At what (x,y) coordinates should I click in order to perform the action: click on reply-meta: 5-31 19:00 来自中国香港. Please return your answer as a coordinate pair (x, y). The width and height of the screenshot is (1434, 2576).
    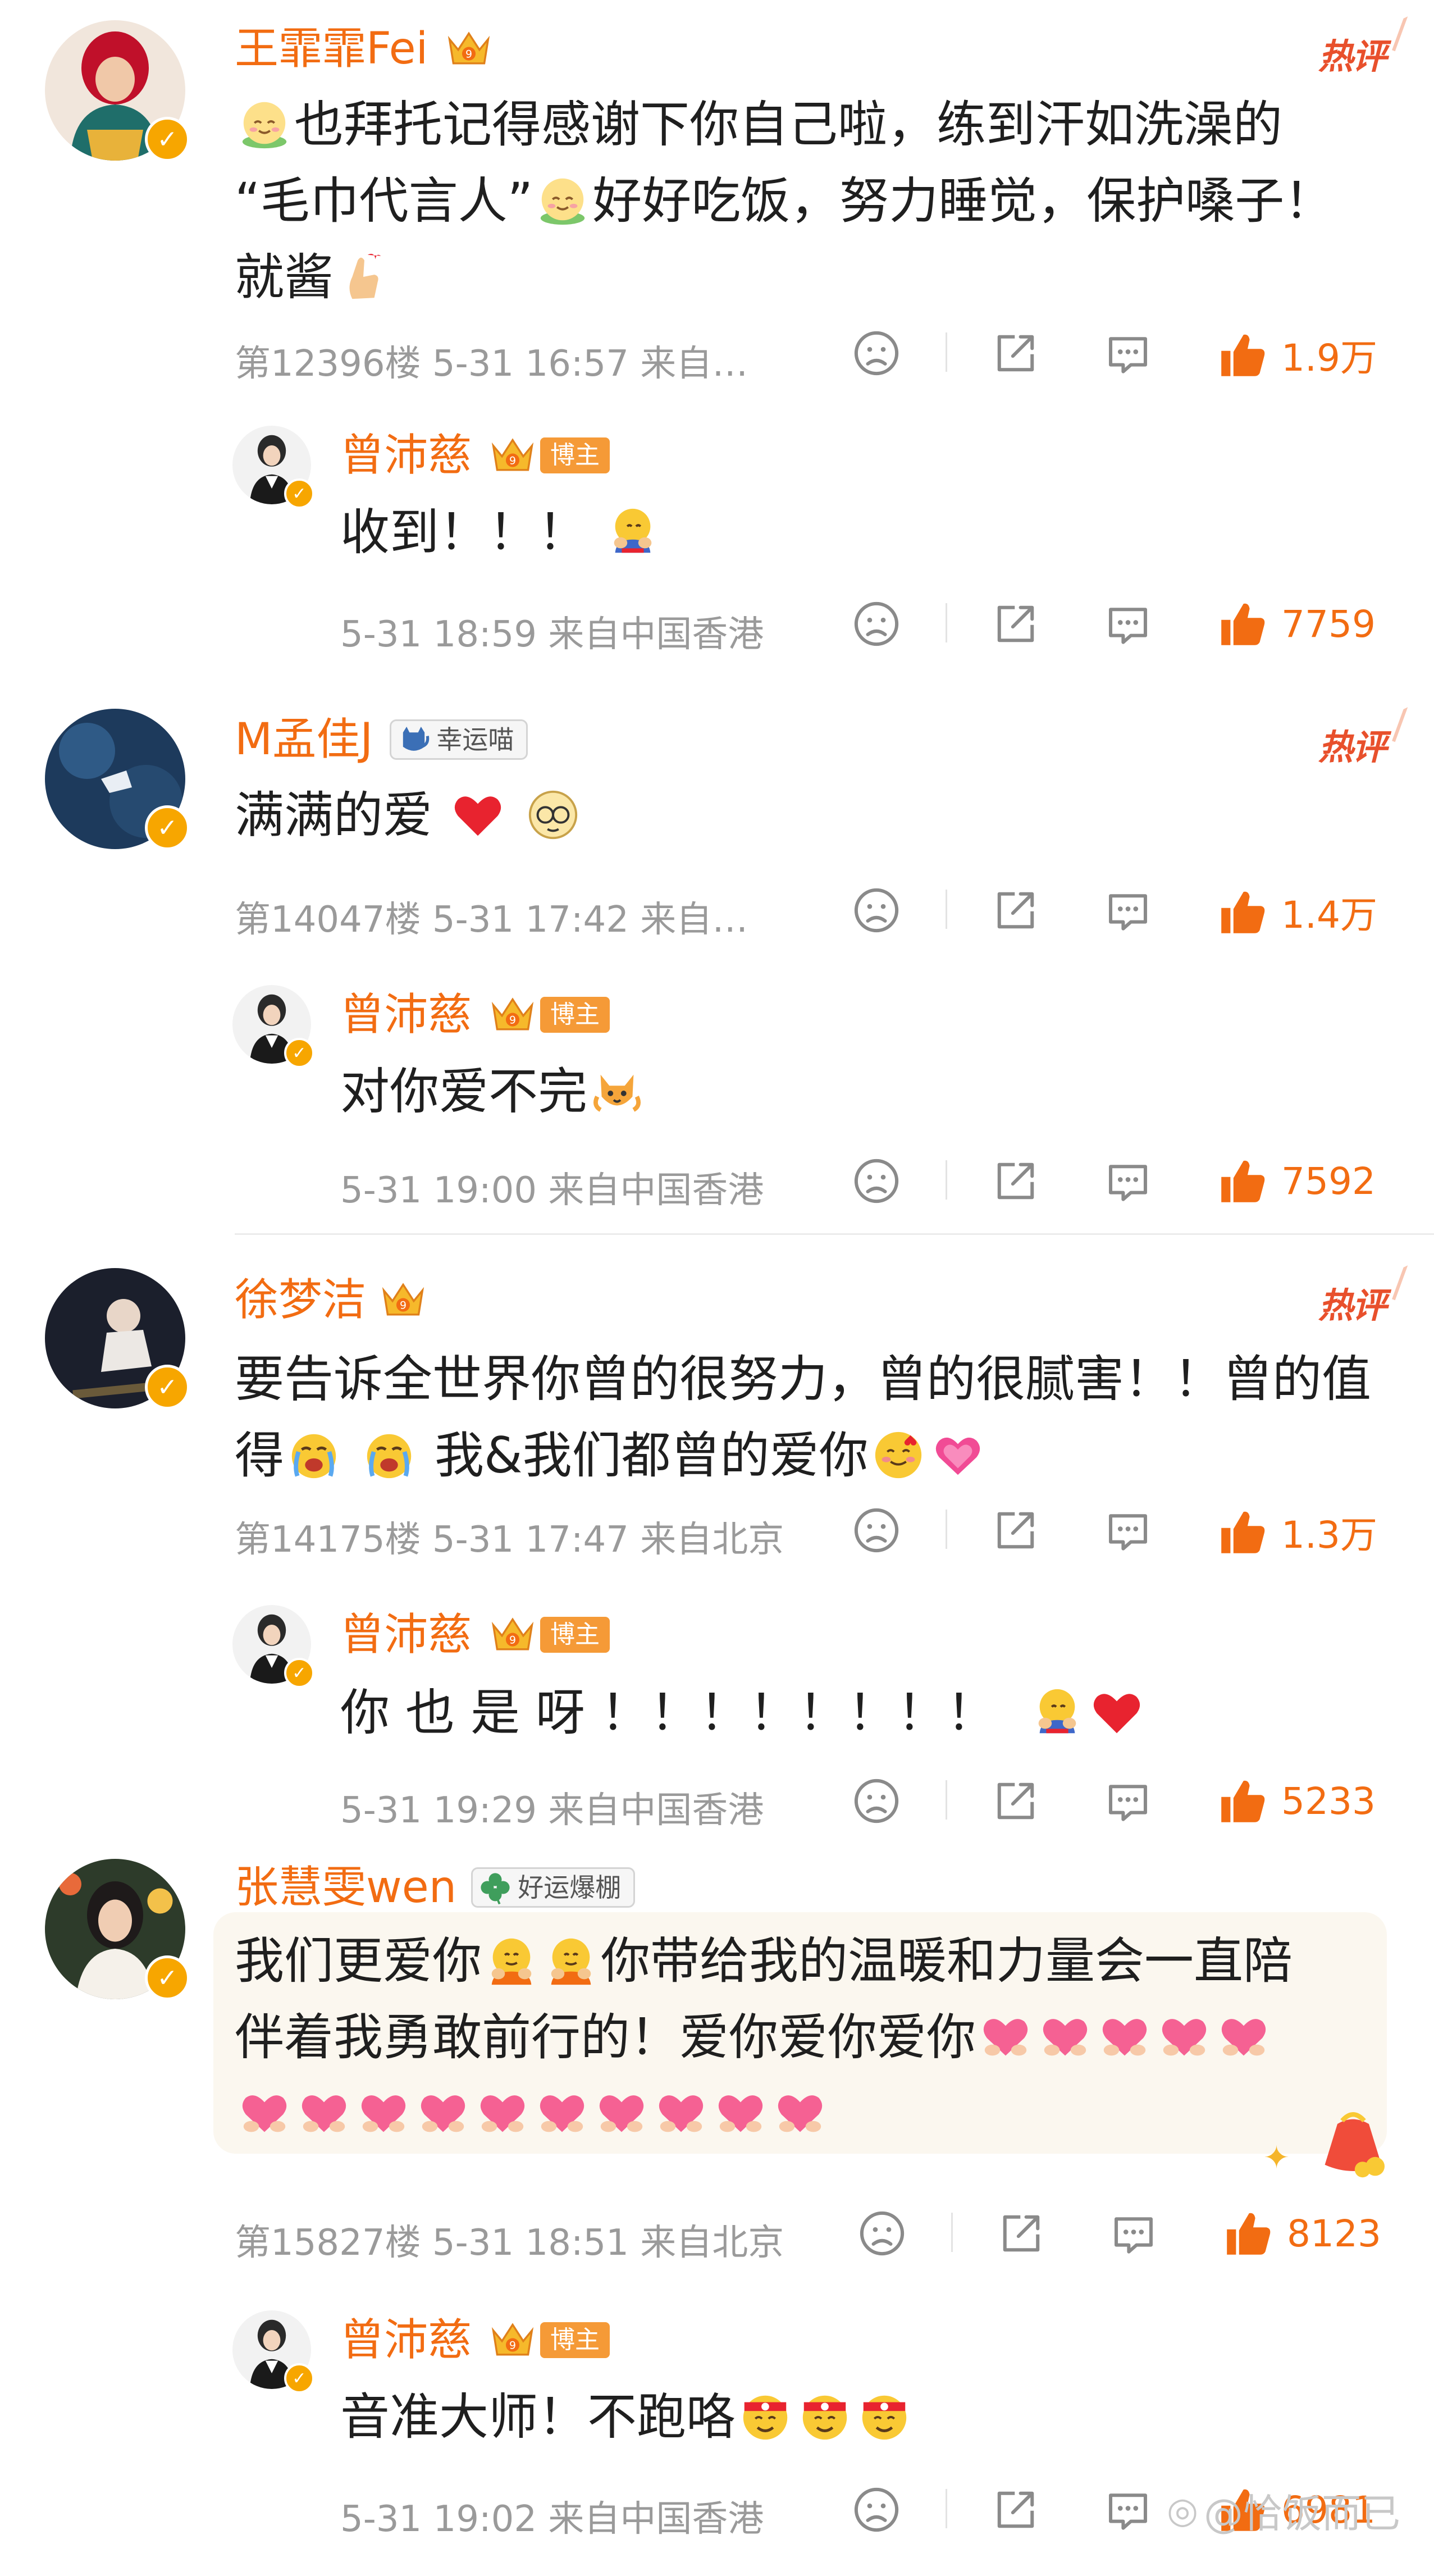
    Looking at the image, I should click on (552, 1190).